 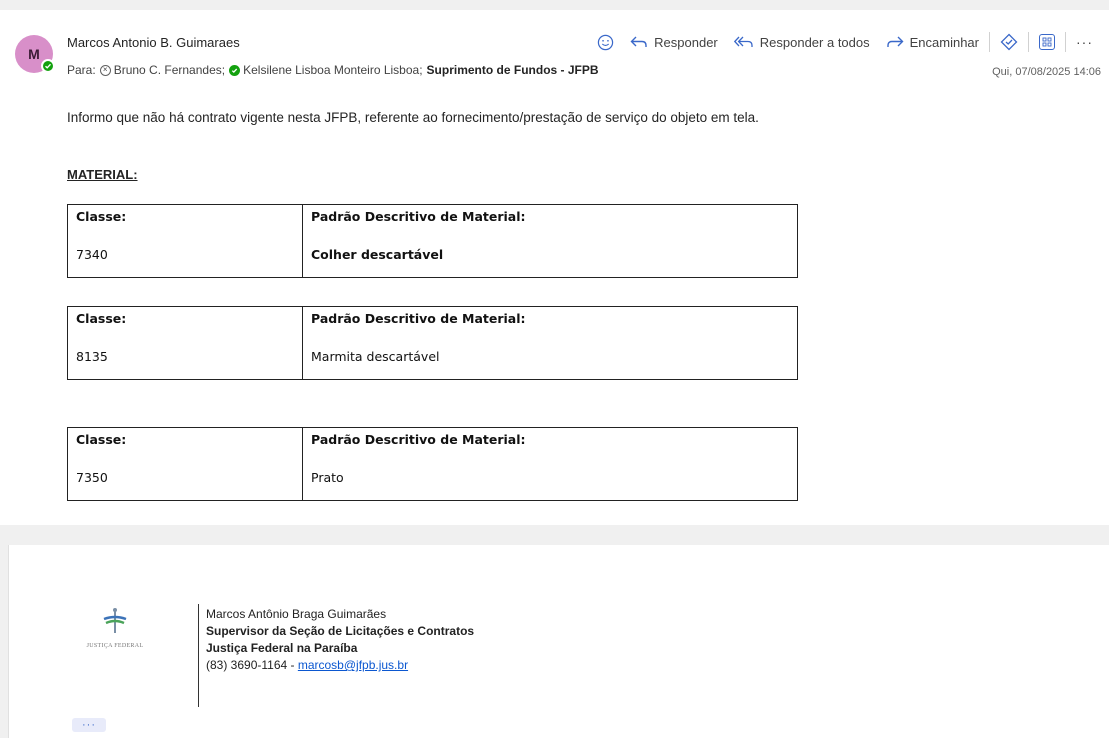 I want to click on signature-email-link: marcosb@jfpb.jus.br, so click(x=353, y=665).